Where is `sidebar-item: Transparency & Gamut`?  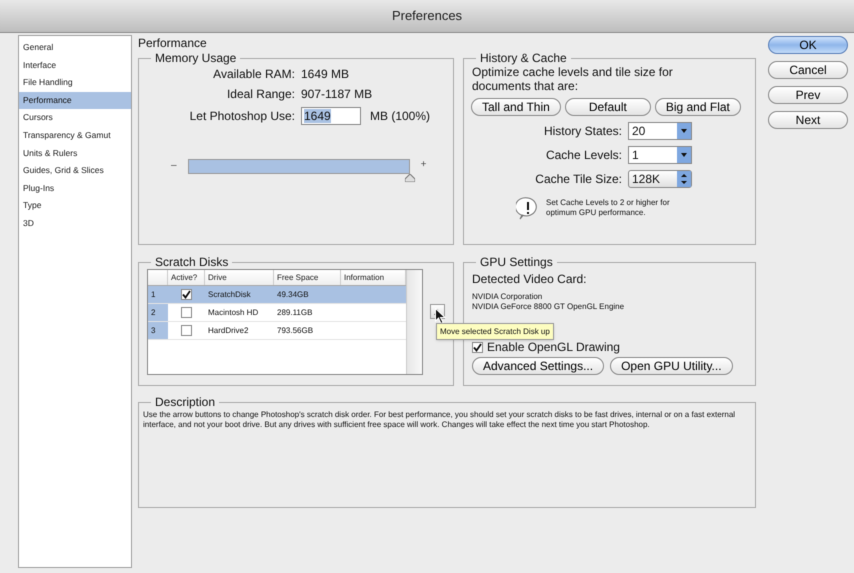
sidebar-item: Transparency & Gamut is located at coordinates (75, 135).